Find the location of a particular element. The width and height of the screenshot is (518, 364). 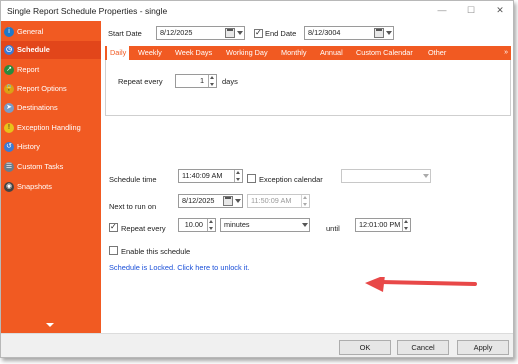

schedule-time-field: 11:40:09 AM is located at coordinates (210, 176).